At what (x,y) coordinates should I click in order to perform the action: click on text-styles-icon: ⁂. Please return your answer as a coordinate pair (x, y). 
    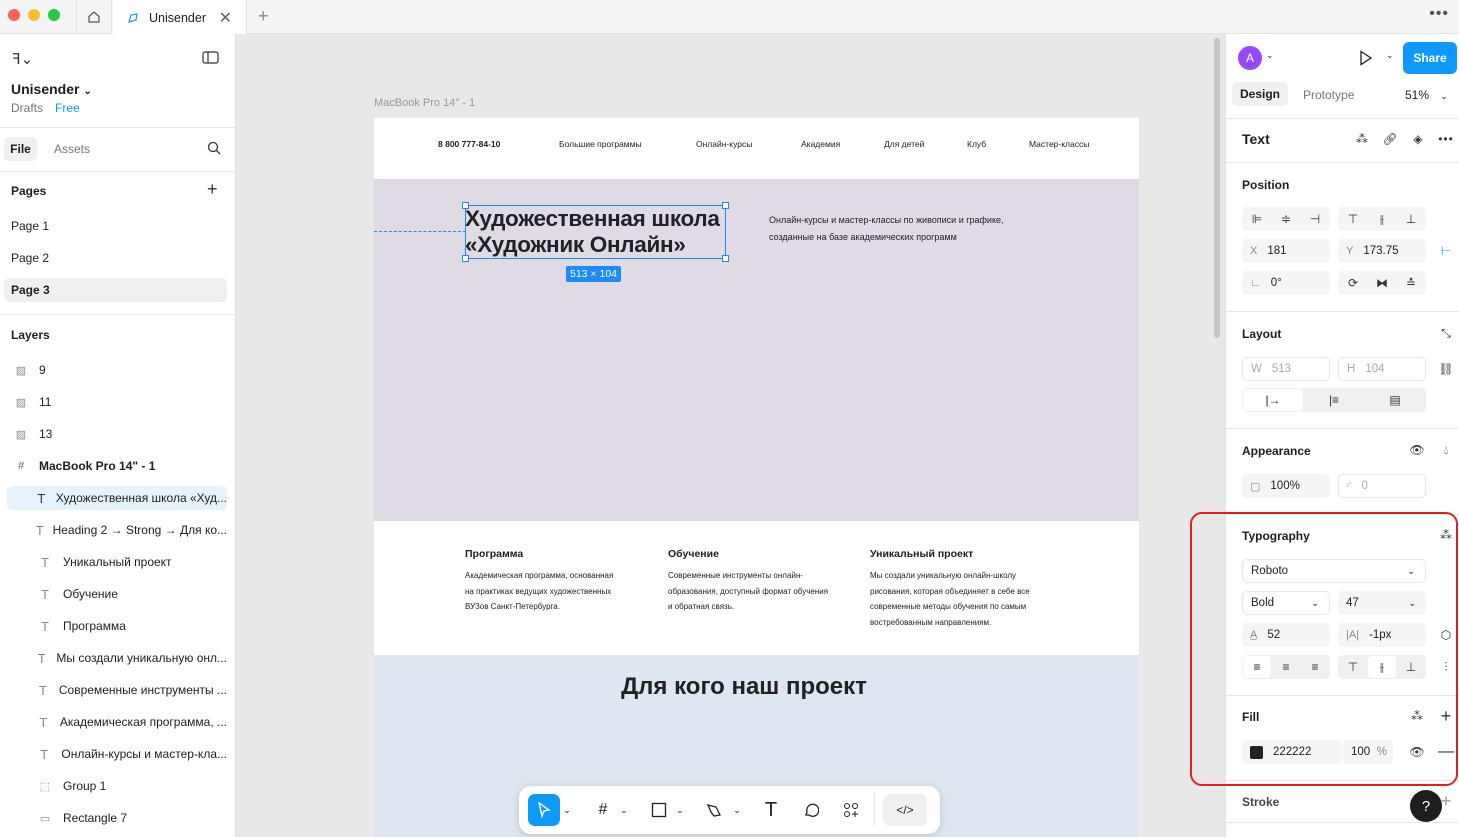
    Looking at the image, I should click on (1445, 535).